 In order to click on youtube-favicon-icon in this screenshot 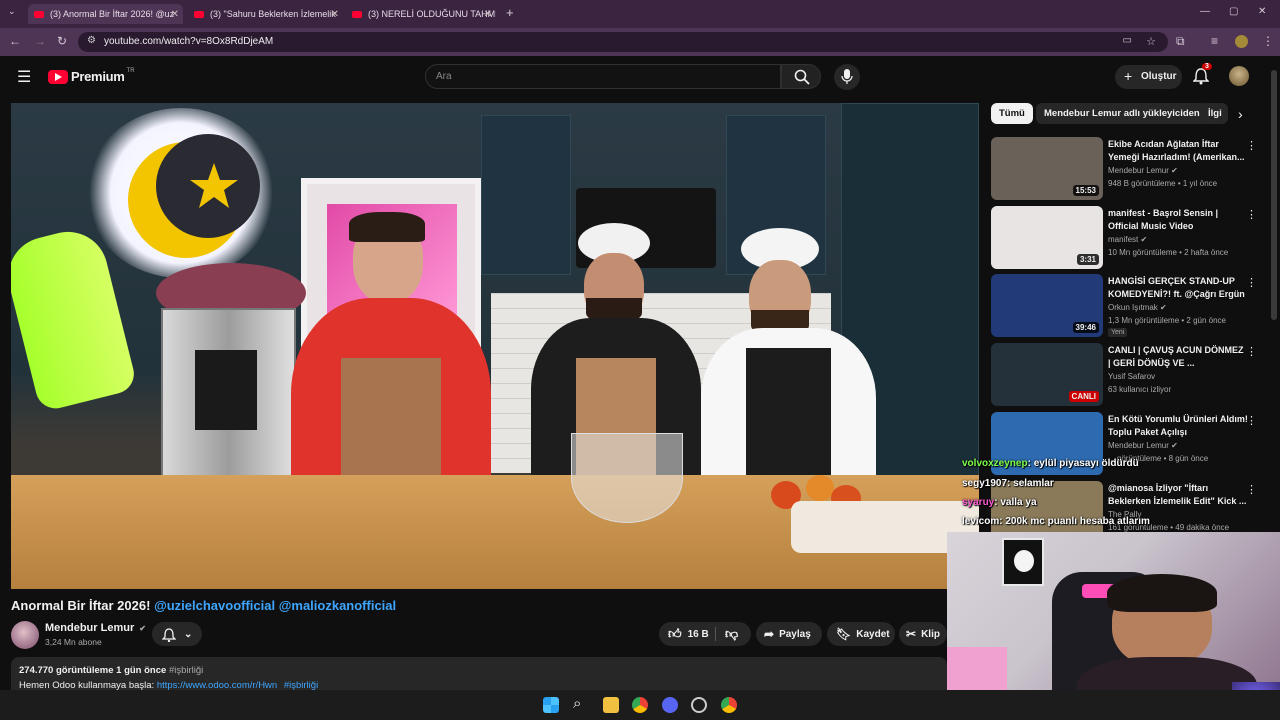, I will do `click(357, 14)`.